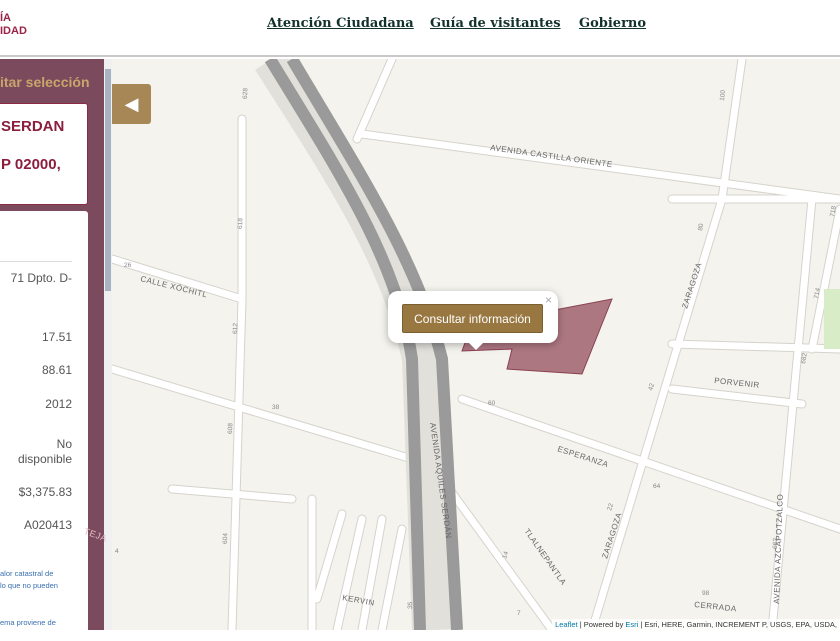  Describe the element at coordinates (128, 265) in the screenshot. I see `house-number: 26` at that location.